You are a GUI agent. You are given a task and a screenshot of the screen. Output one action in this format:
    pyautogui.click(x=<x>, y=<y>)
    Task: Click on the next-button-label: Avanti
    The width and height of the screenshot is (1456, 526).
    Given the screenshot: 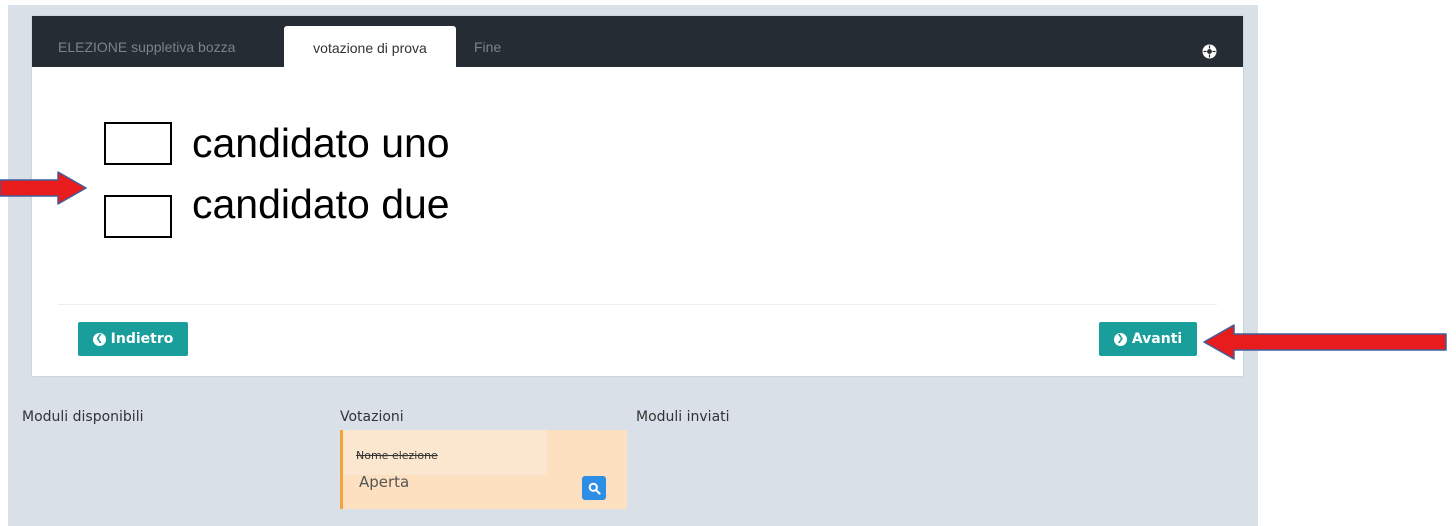 What is the action you would take?
    pyautogui.click(x=1157, y=339)
    